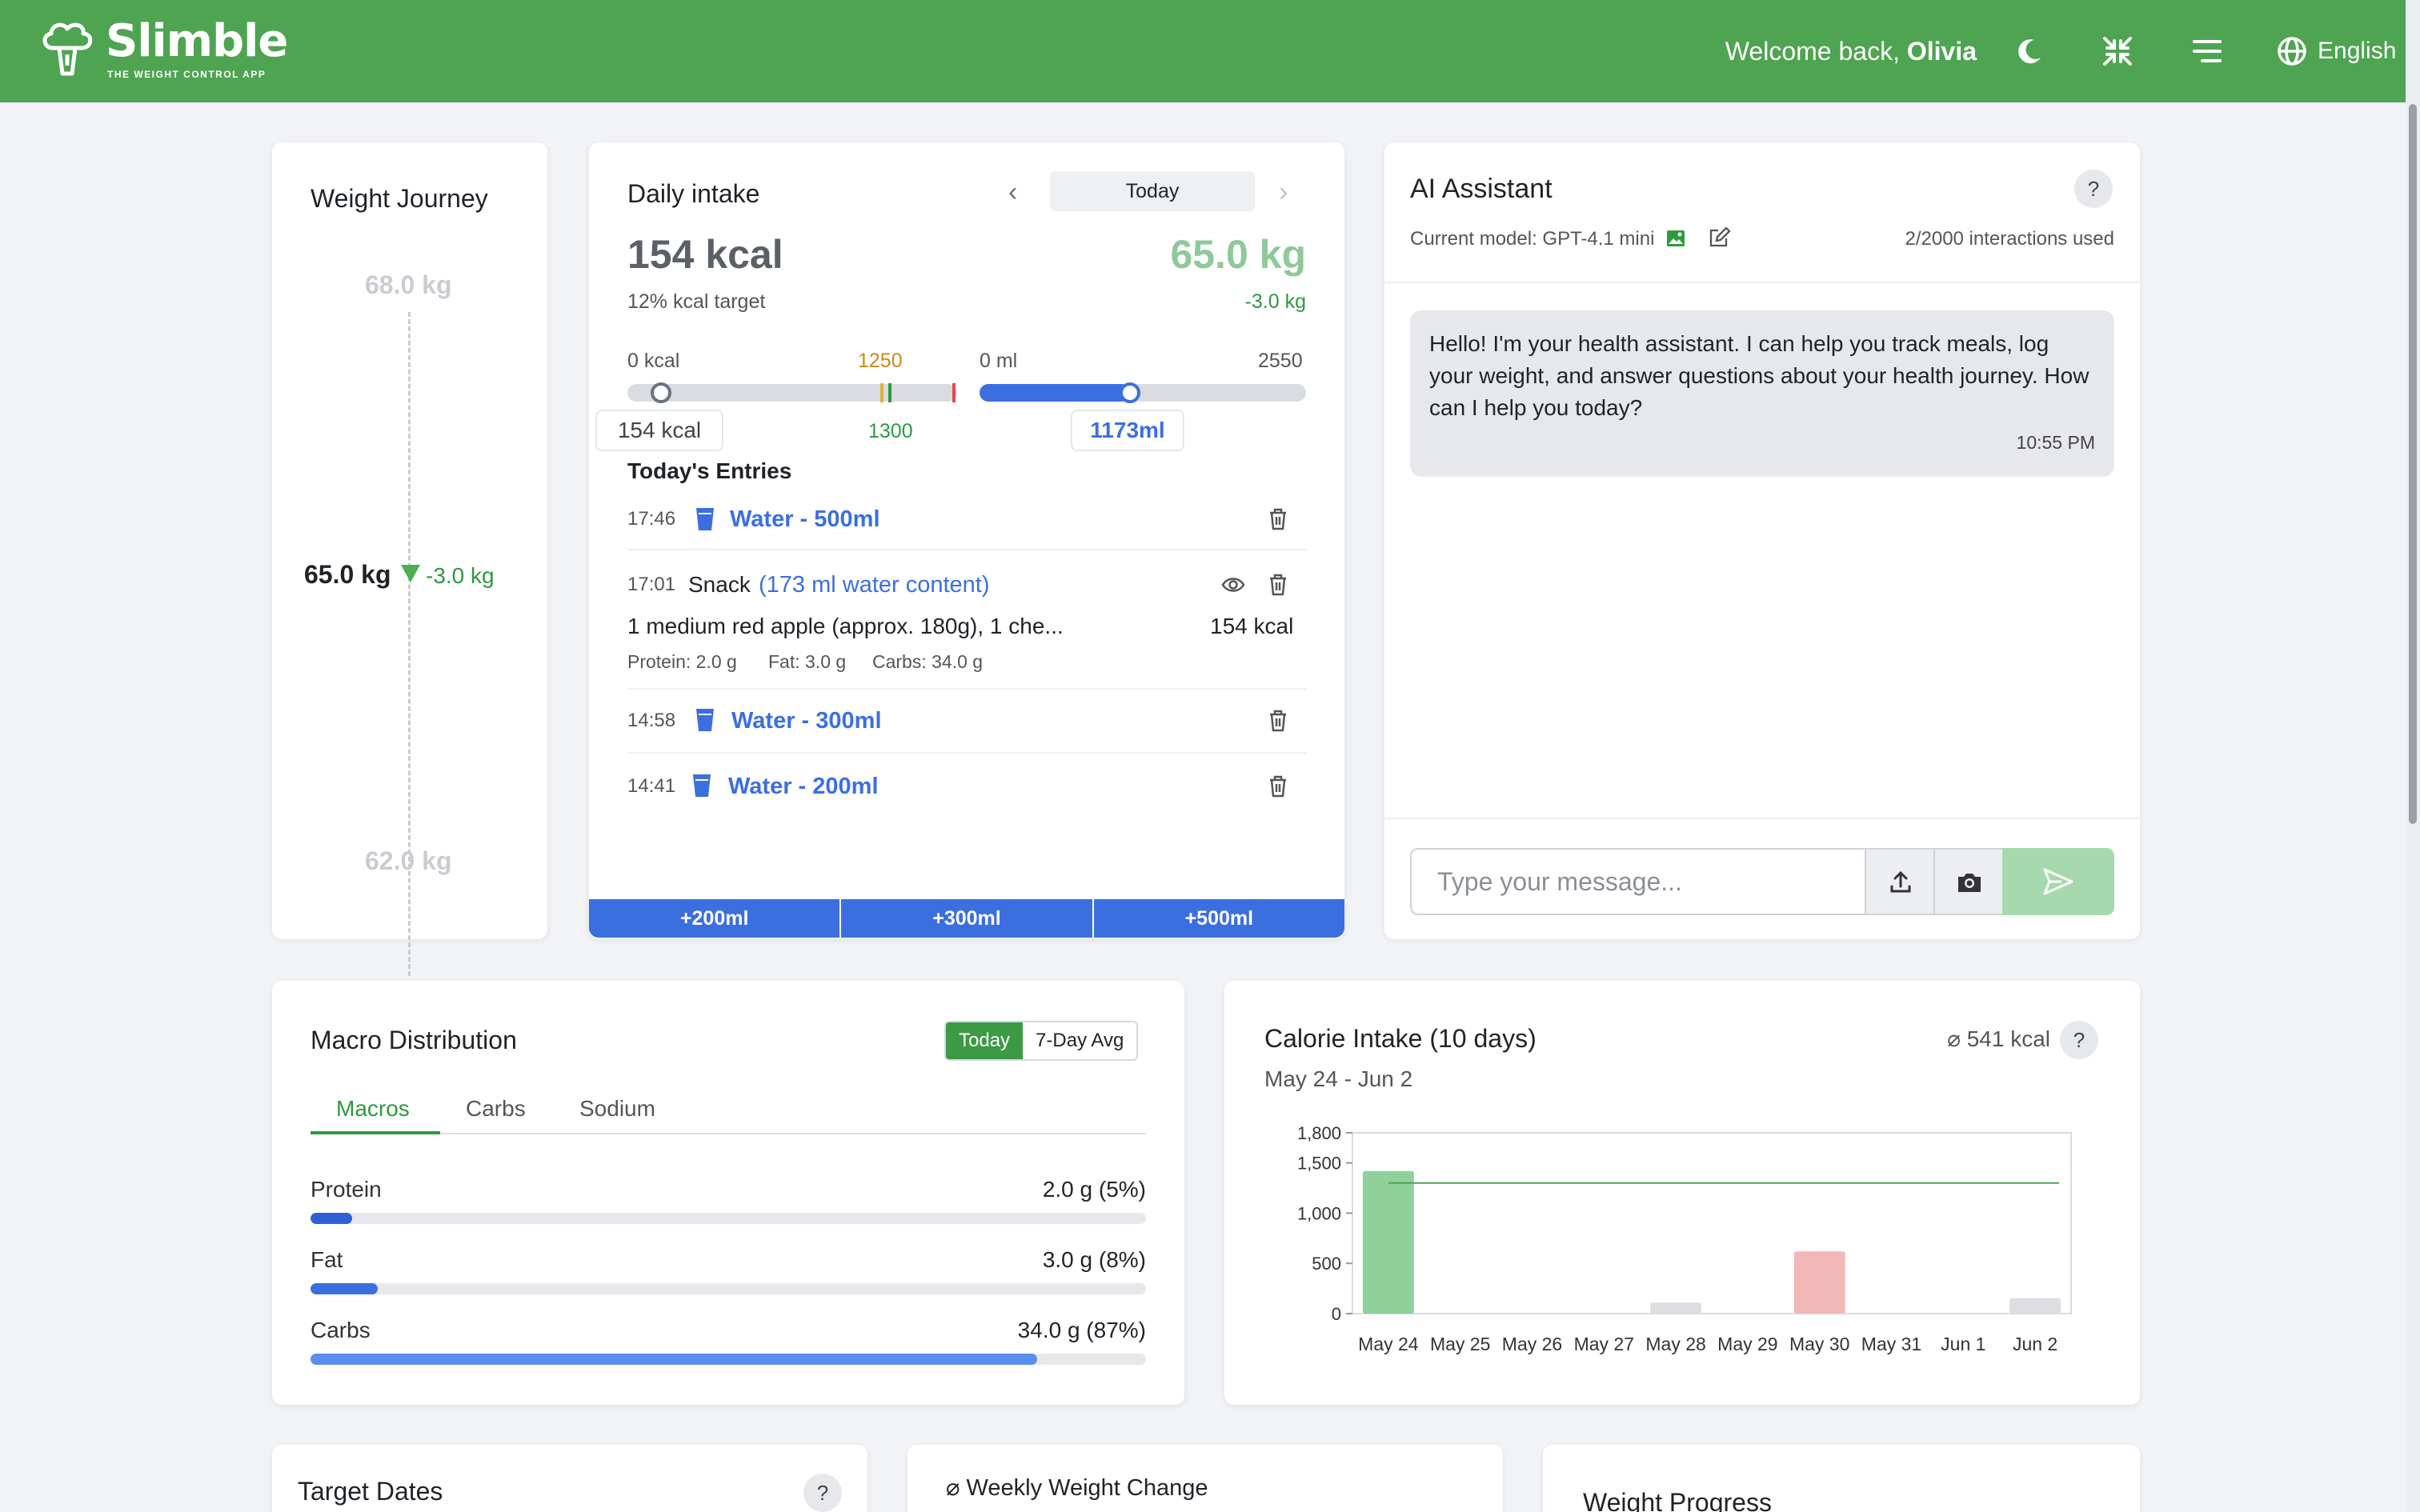 The height and width of the screenshot is (1512, 2420). What do you see at coordinates (1077, 1488) in the screenshot?
I see `weekly-change-title: ⌀ Weekly Weight Change` at bounding box center [1077, 1488].